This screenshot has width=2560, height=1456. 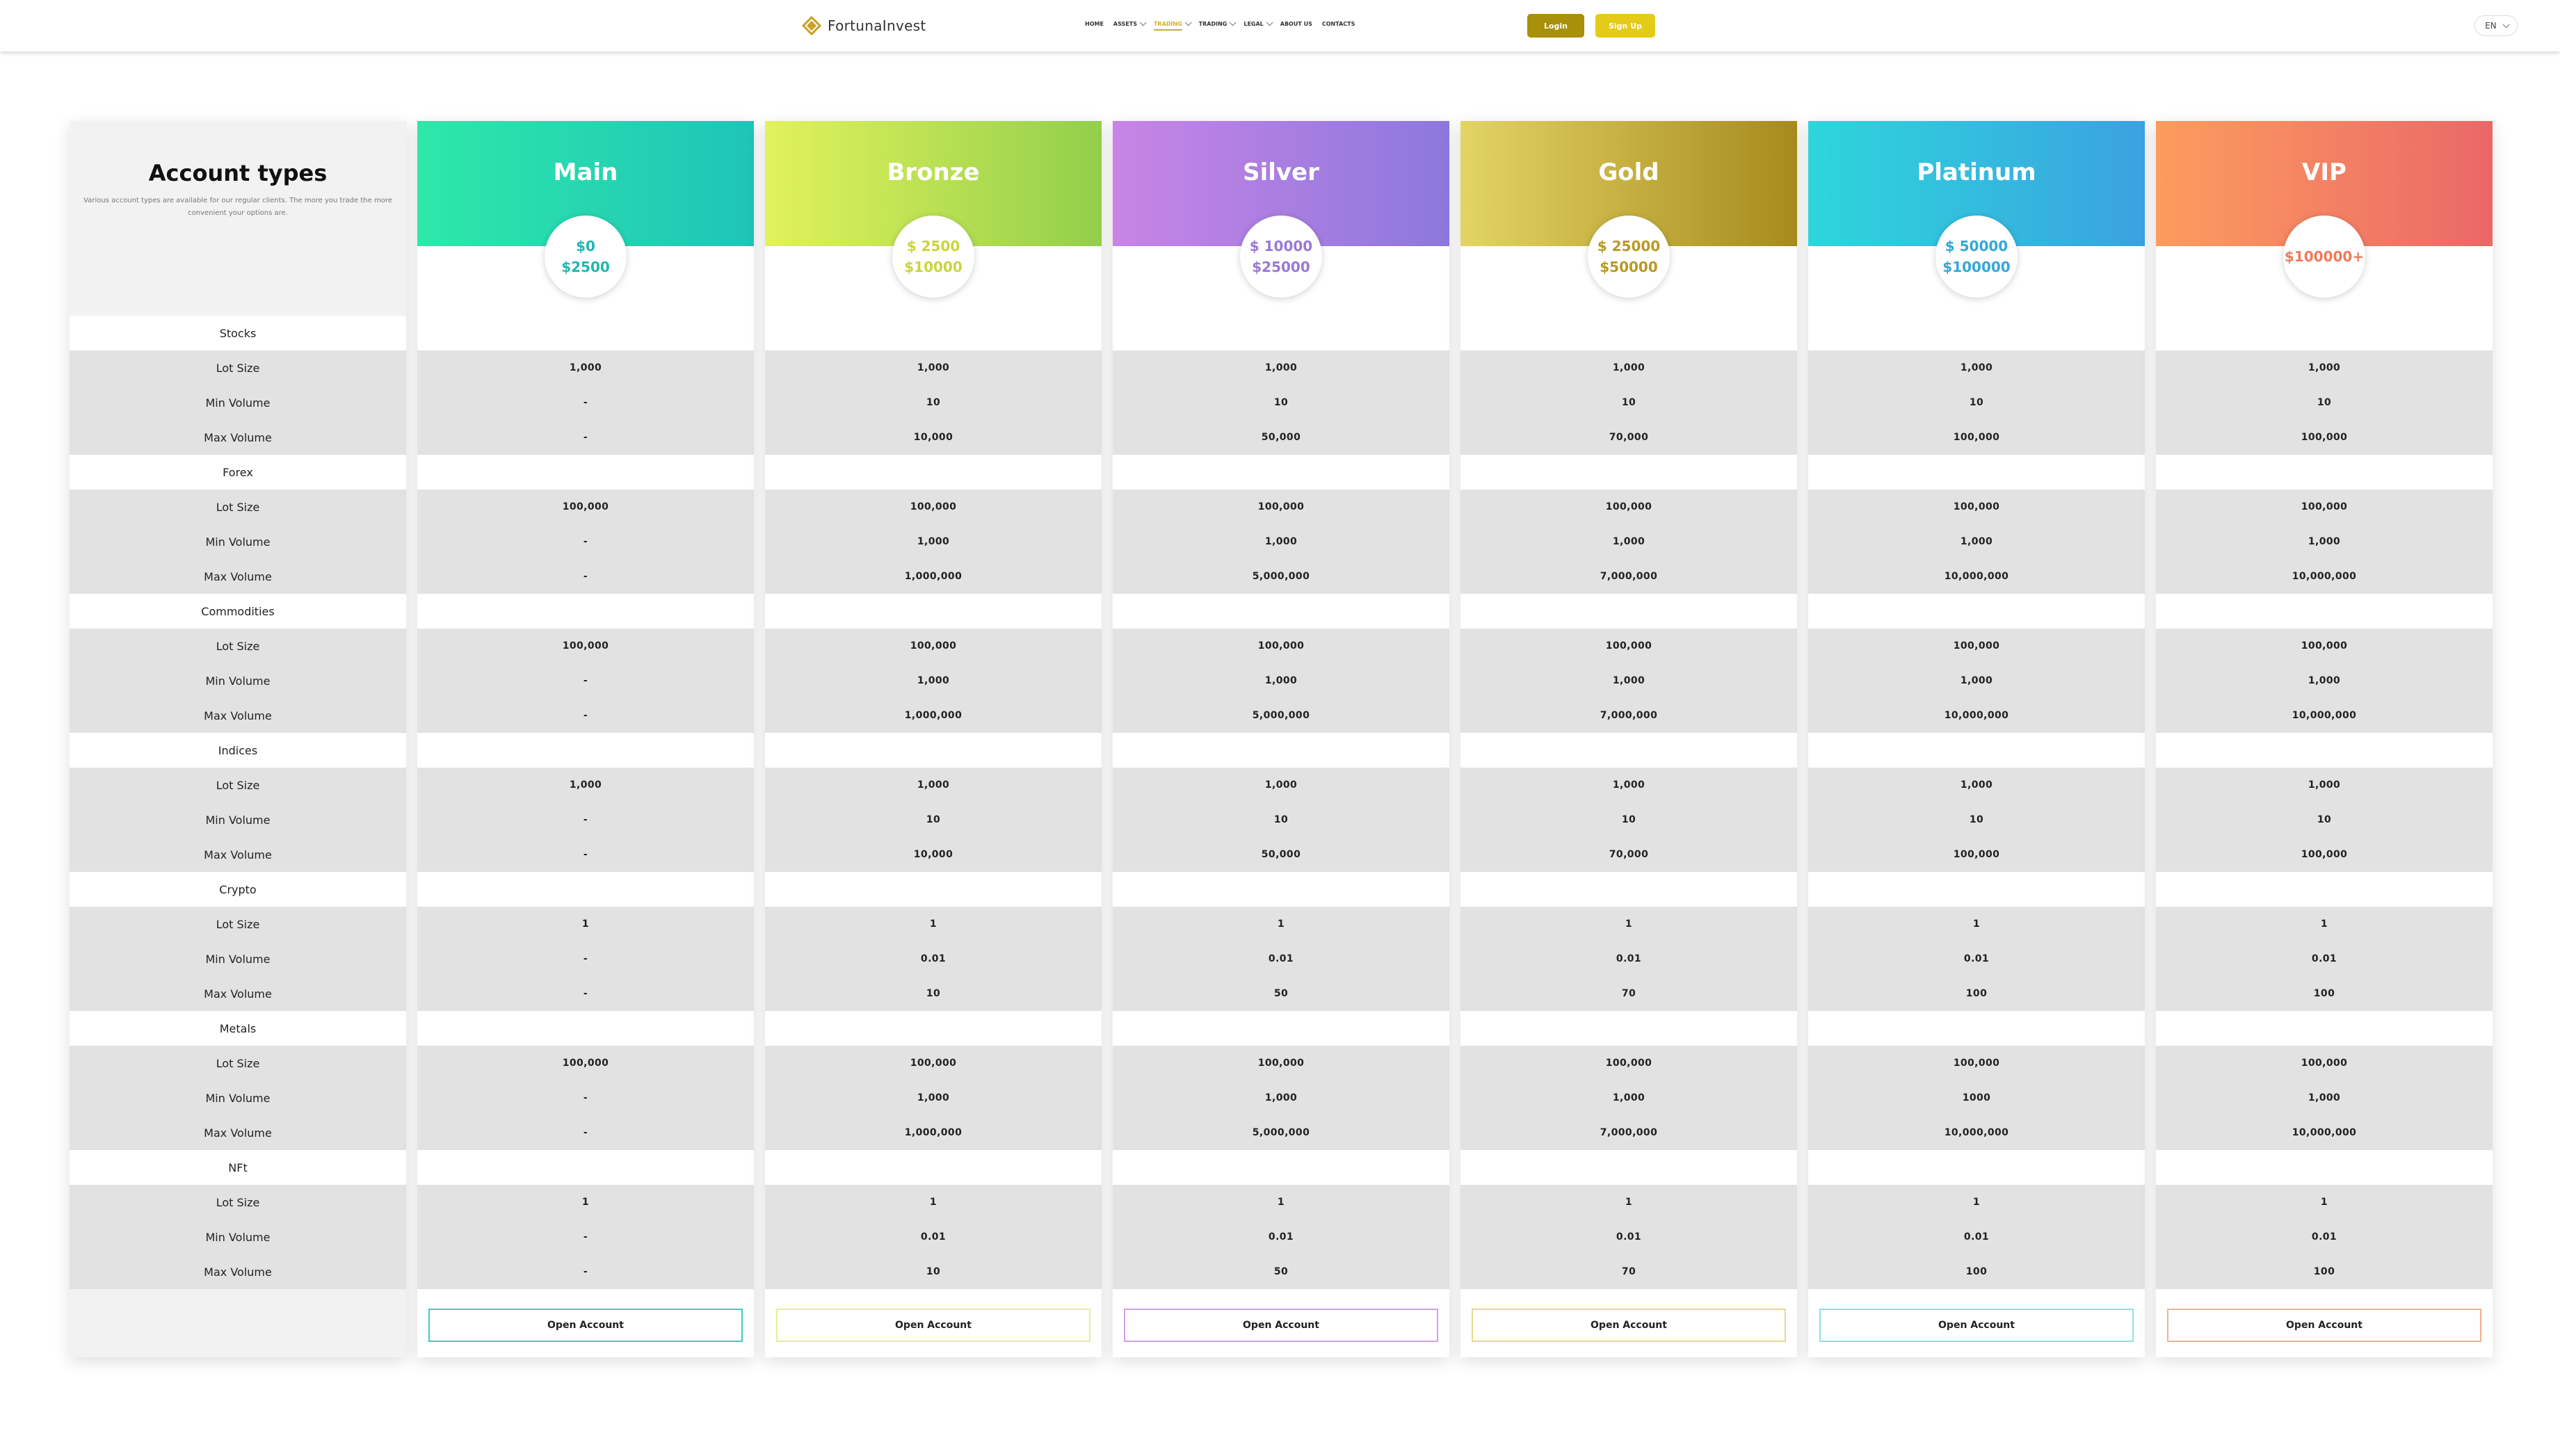 I want to click on account-price-badge: $0 $2500, so click(x=586, y=257).